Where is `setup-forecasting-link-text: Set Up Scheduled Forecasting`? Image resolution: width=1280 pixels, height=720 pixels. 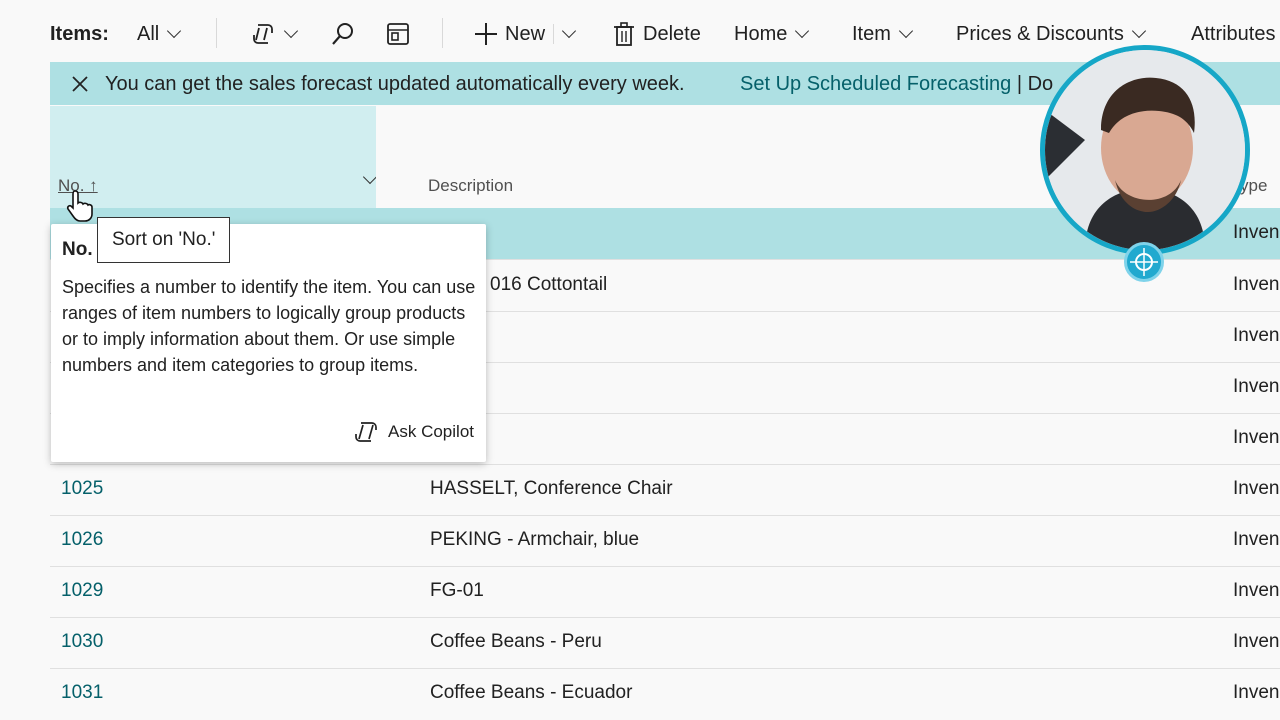
setup-forecasting-link-text: Set Up Scheduled Forecasting is located at coordinates (876, 84).